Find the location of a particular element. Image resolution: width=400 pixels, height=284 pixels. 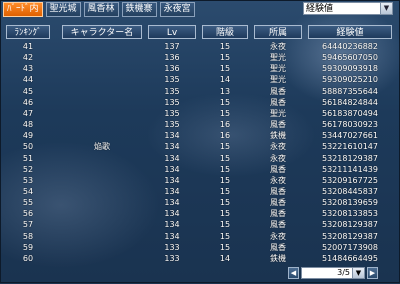

cell-rank: 52 is located at coordinates (28, 169).